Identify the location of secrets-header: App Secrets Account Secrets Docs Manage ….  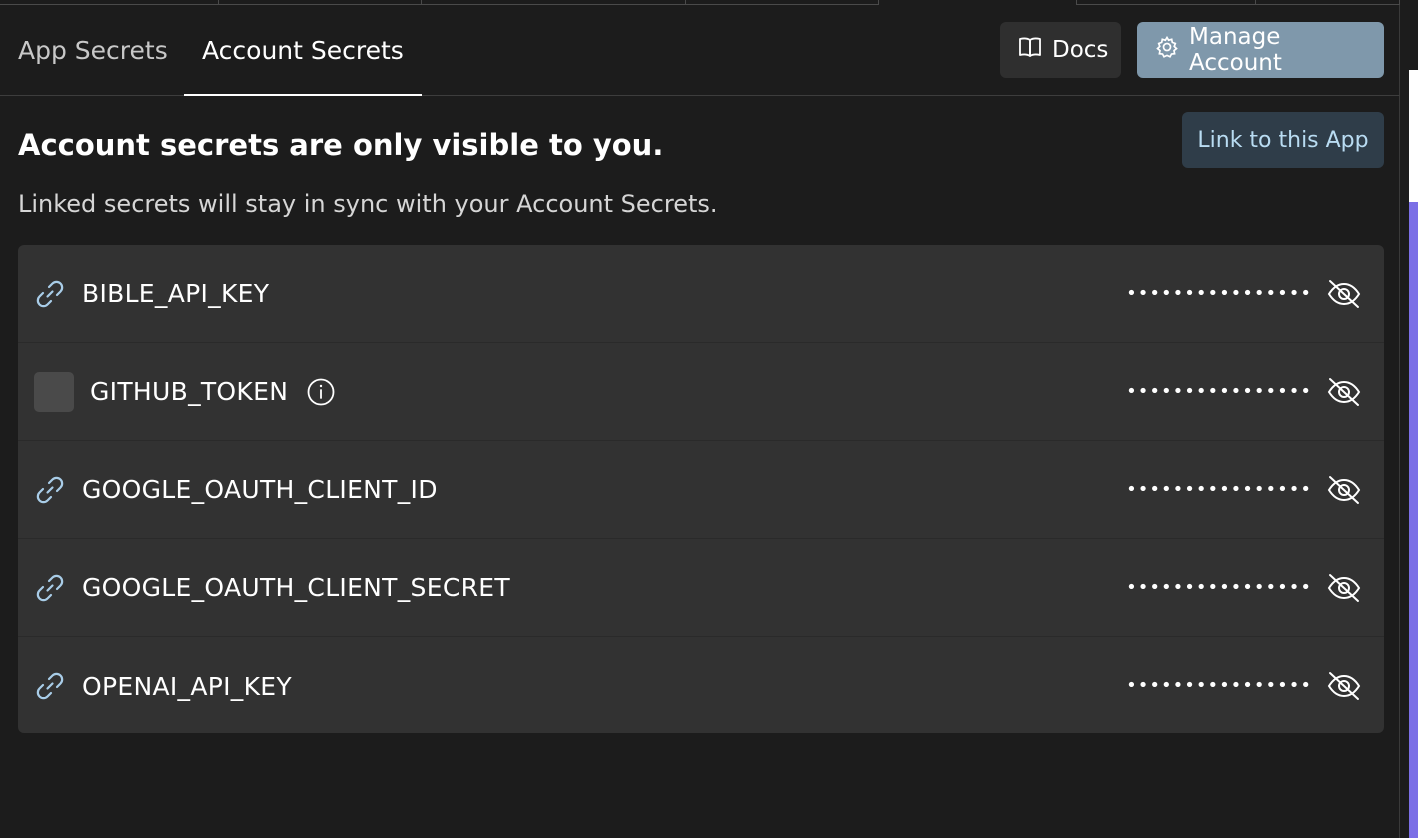
(700, 51).